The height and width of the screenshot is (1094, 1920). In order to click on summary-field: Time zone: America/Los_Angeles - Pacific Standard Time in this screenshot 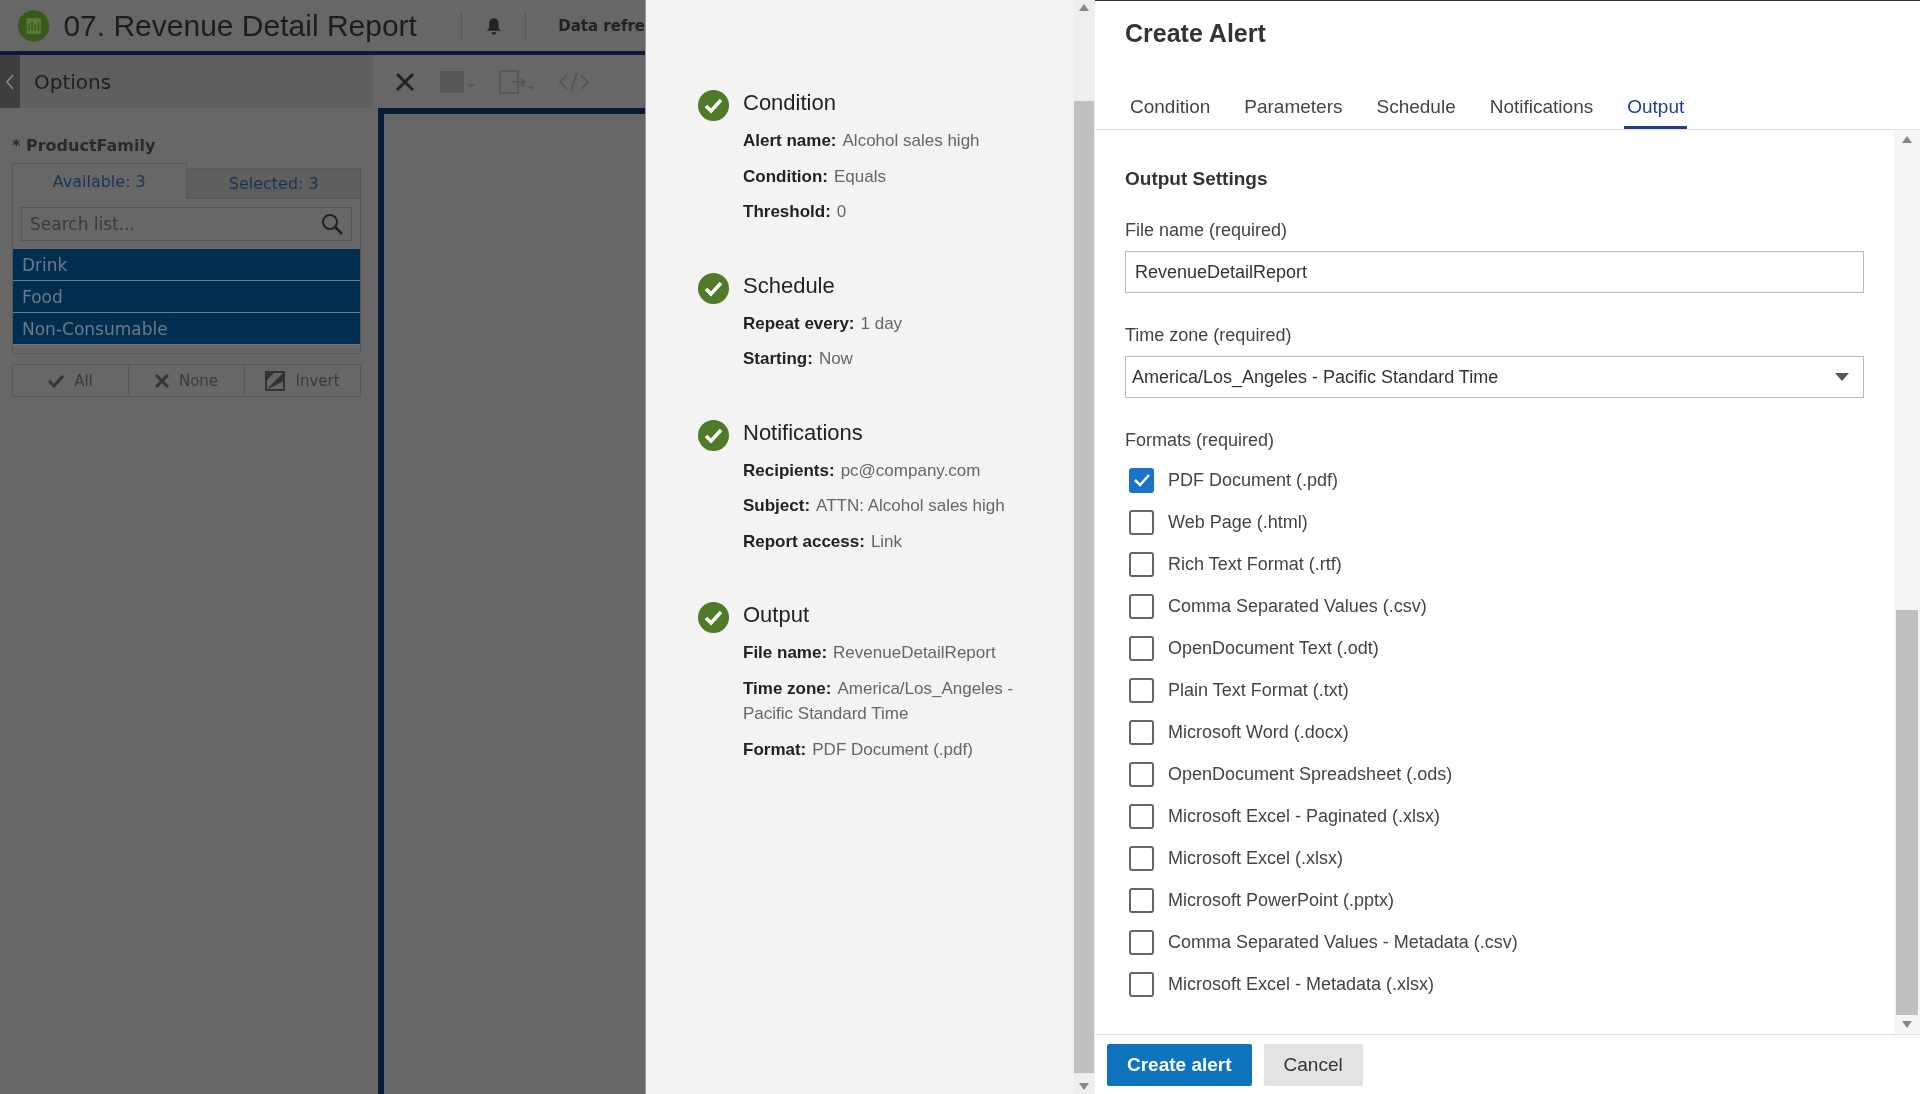, I will do `click(893, 701)`.